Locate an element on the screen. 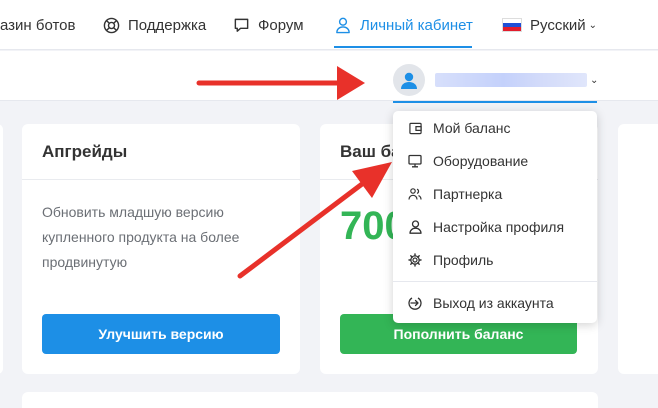 This screenshot has width=658, height=408. menu-item-partners: Партнерка is located at coordinates (495, 194).